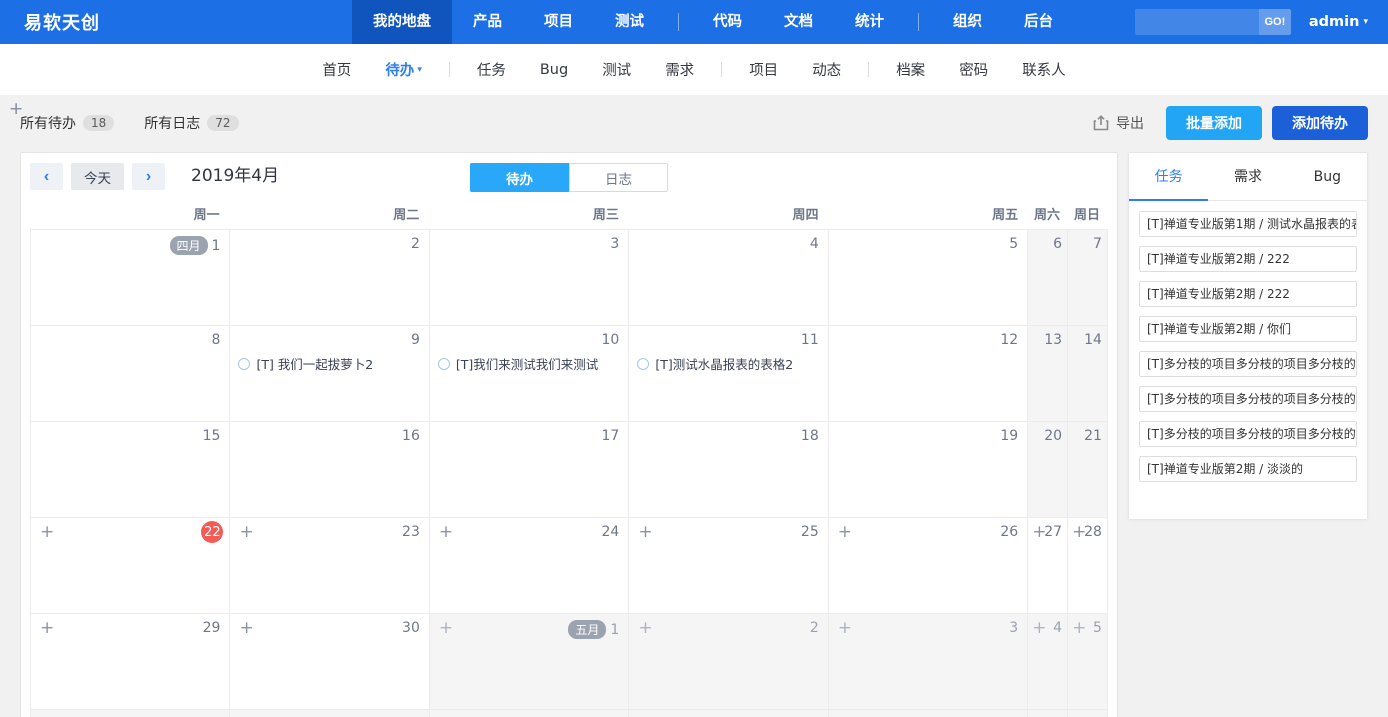 This screenshot has width=1388, height=717. I want to click on calendar-day-cell: +3, so click(928, 662).